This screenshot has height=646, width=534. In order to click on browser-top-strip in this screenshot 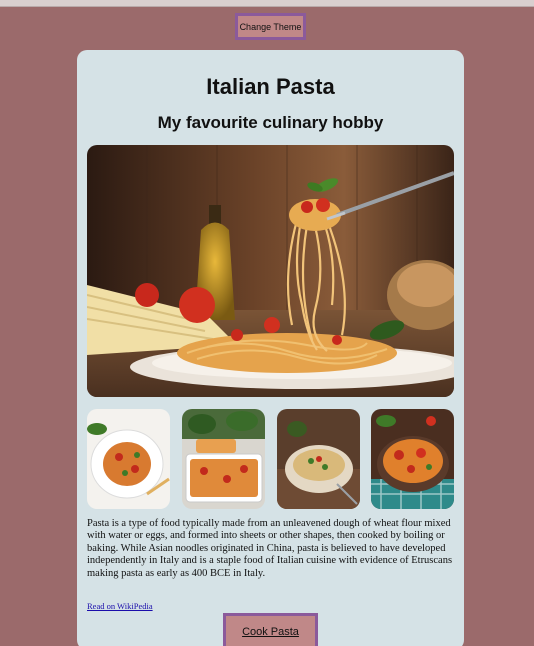, I will do `click(267, 3)`.